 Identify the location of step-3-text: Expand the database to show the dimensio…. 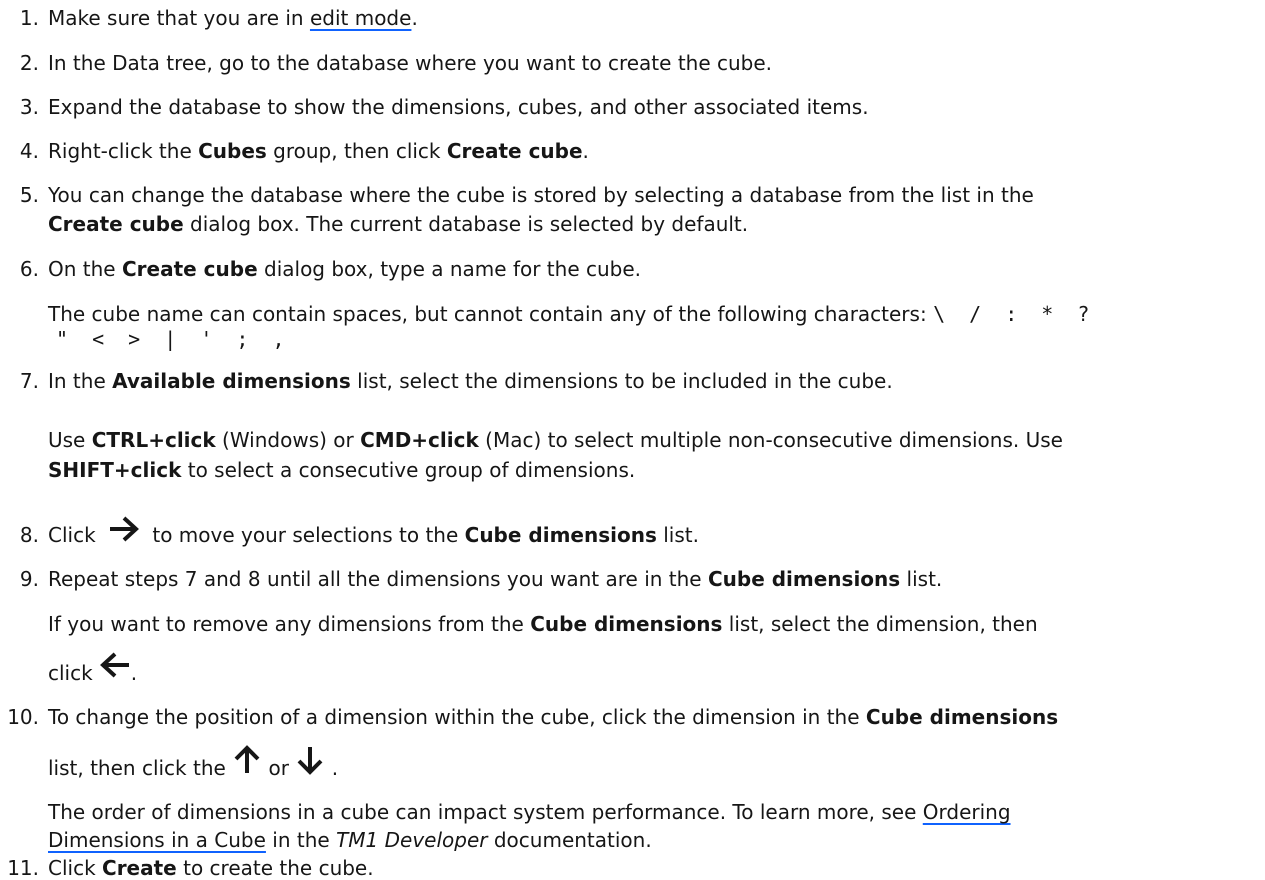
(458, 107).